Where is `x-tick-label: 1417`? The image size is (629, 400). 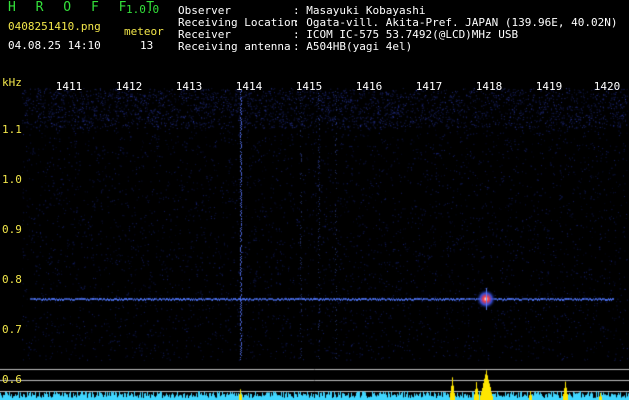 x-tick-label: 1417 is located at coordinates (429, 86).